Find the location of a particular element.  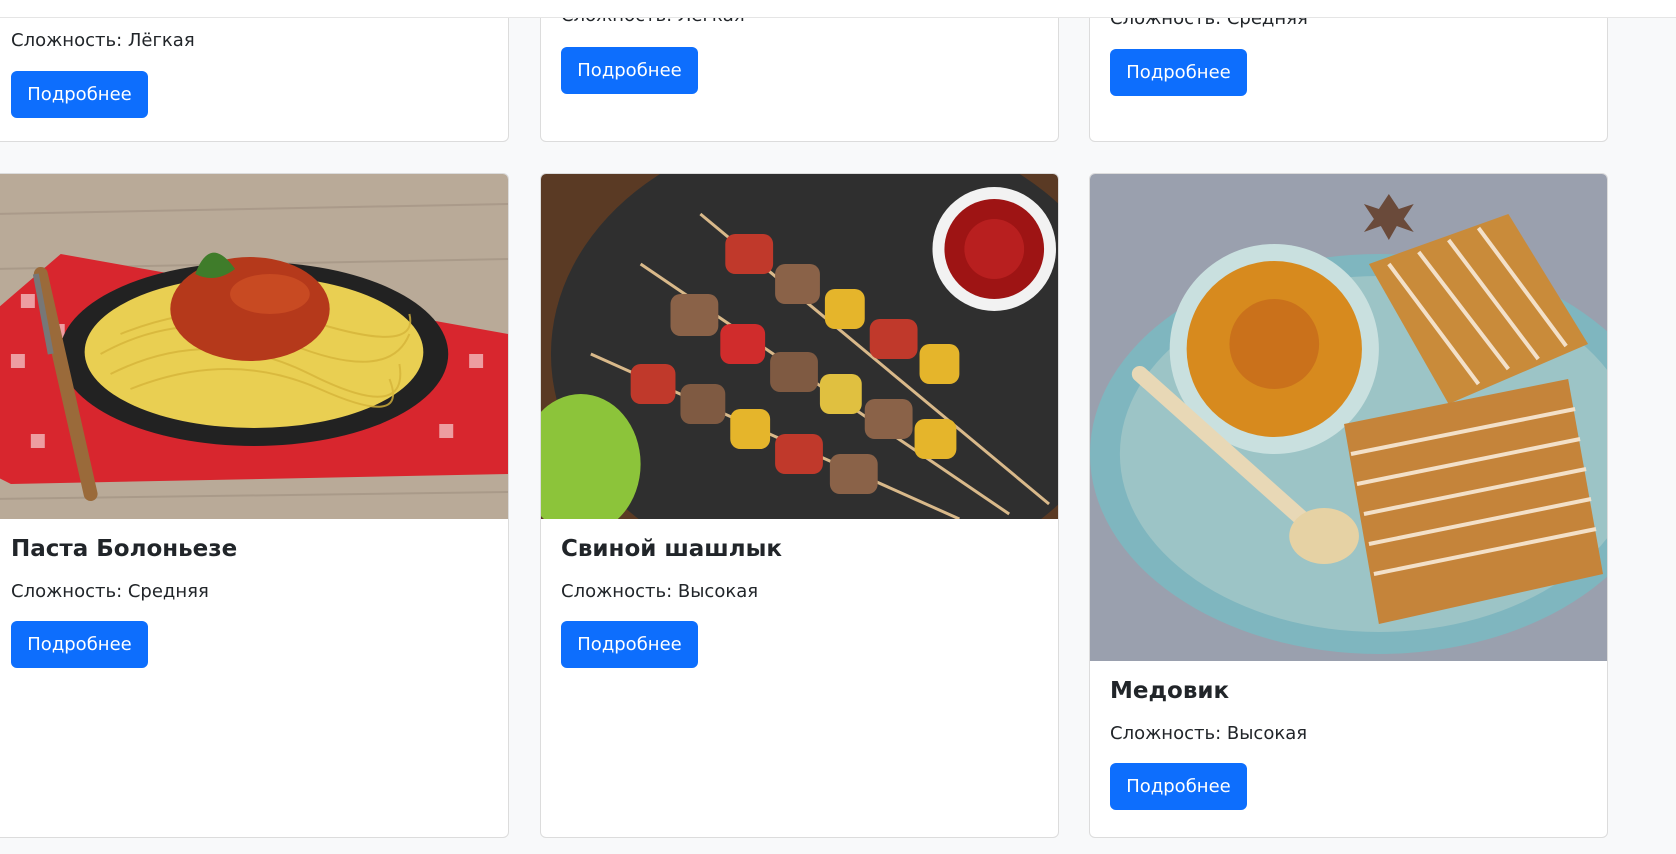

recipe-title: Паста Болоньезе is located at coordinates (124, 549).